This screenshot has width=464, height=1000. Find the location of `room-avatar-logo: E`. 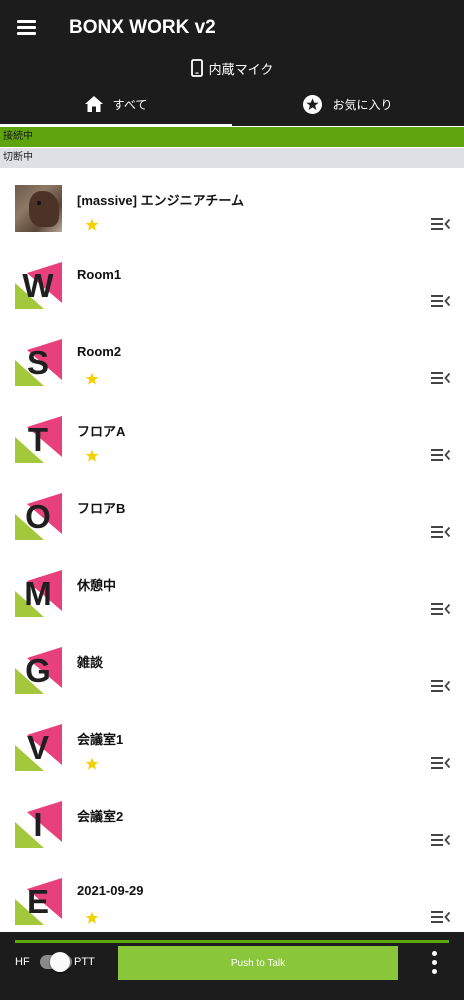

room-avatar-logo: E is located at coordinates (38, 901).